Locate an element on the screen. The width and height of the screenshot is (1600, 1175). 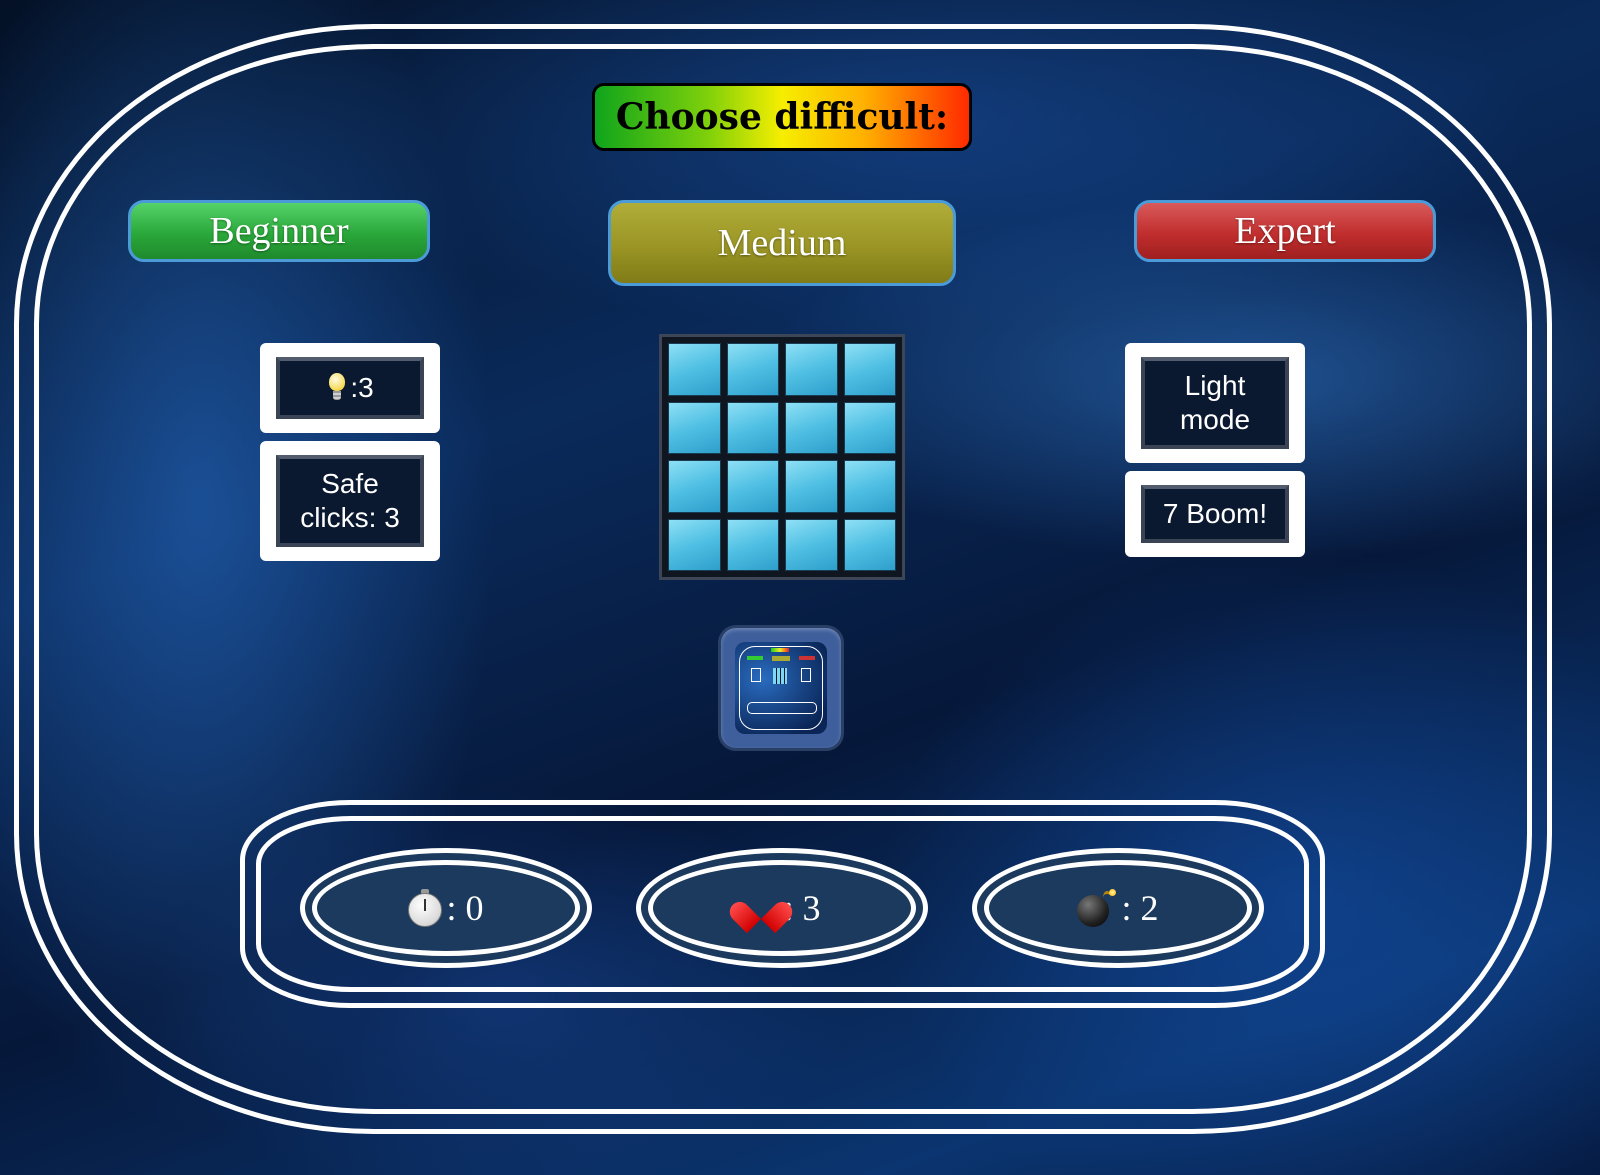
expert-button: Expert is located at coordinates (1285, 231).